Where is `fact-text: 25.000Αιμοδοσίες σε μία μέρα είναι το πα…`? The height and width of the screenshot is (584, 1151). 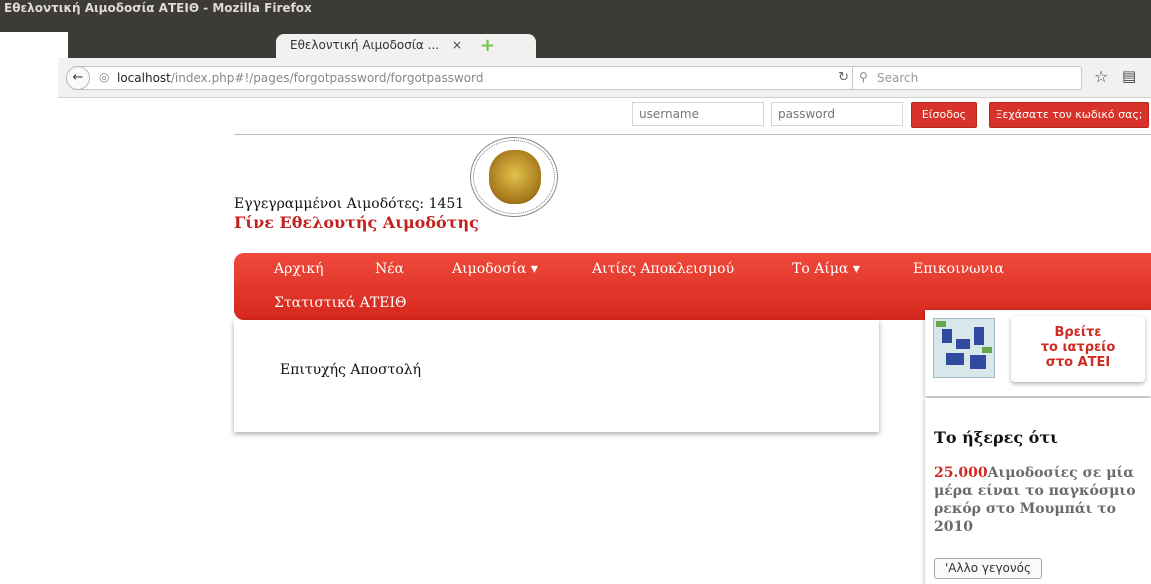 fact-text: 25.000Αιμοδοσίες σε μία μέρα είναι το πα… is located at coordinates (1036, 500).